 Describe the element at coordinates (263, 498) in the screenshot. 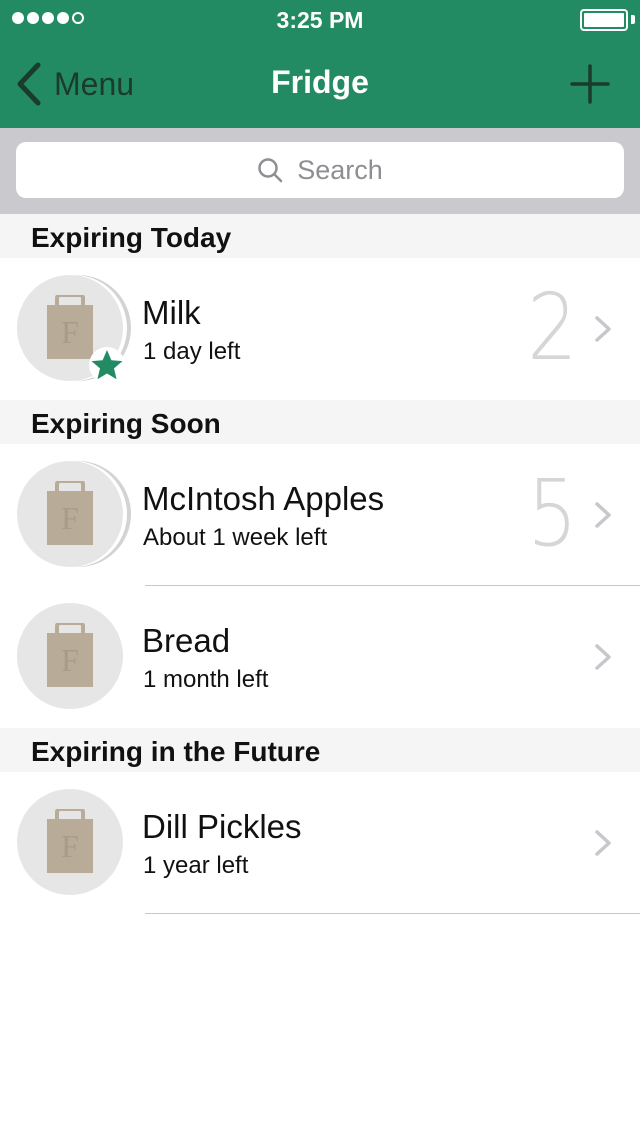

I see `item-name: McIntosh Apples` at that location.